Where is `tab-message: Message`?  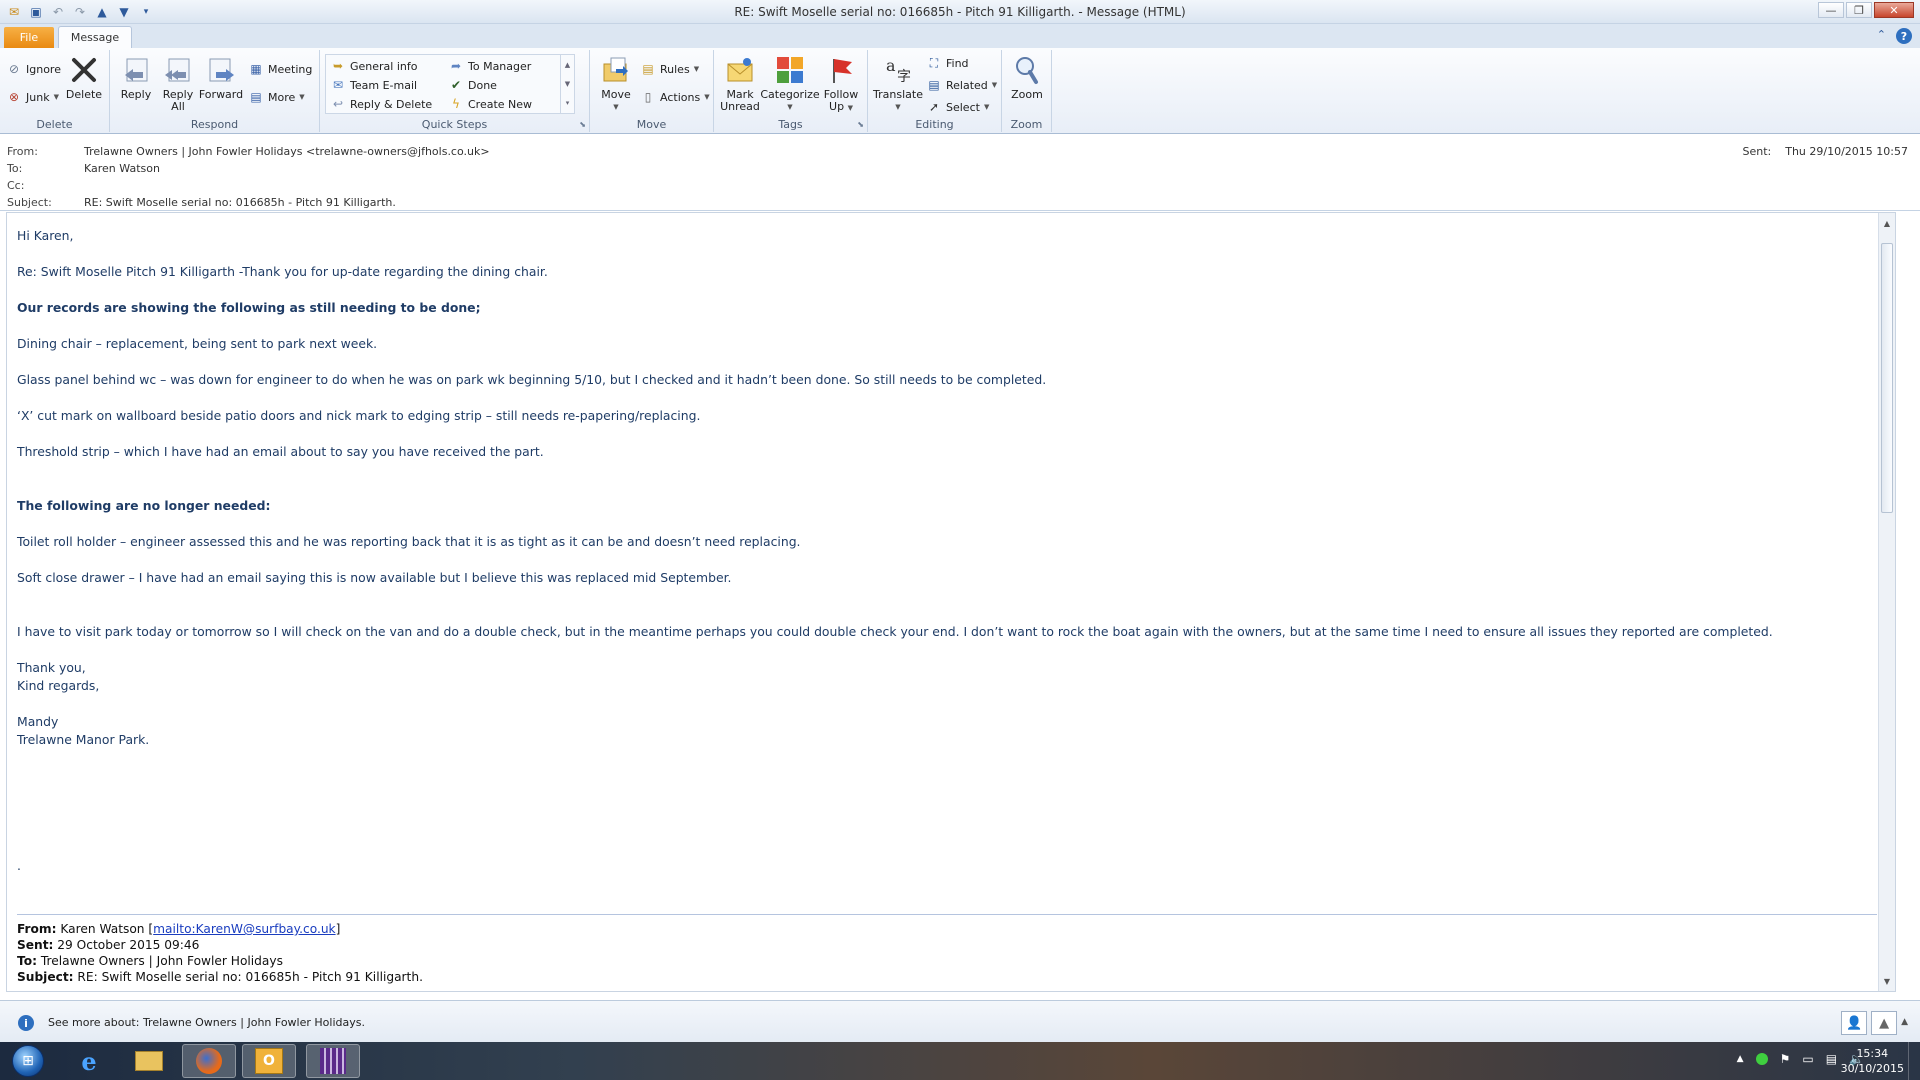
tab-message: Message is located at coordinates (95, 37).